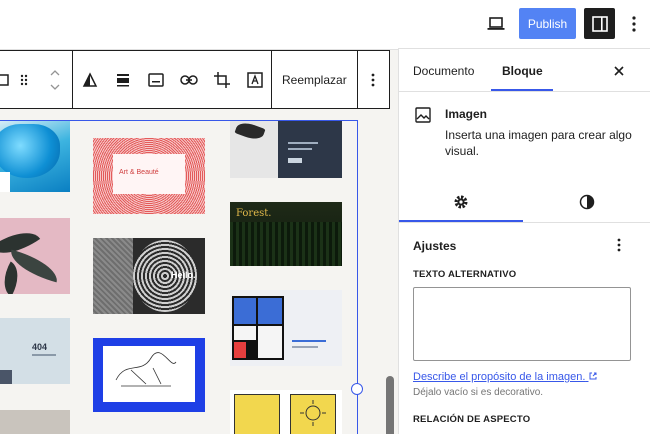 The height and width of the screenshot is (434, 650). I want to click on caption-button, so click(155, 79).